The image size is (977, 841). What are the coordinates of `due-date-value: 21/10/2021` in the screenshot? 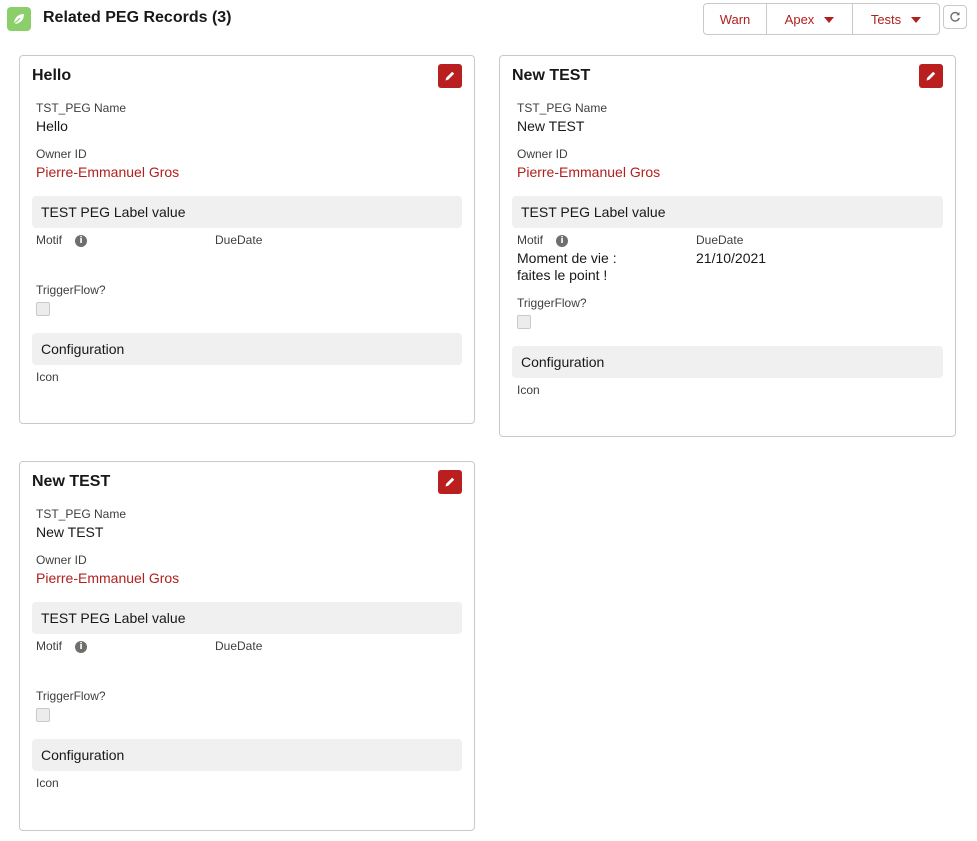 It's located at (731, 258).